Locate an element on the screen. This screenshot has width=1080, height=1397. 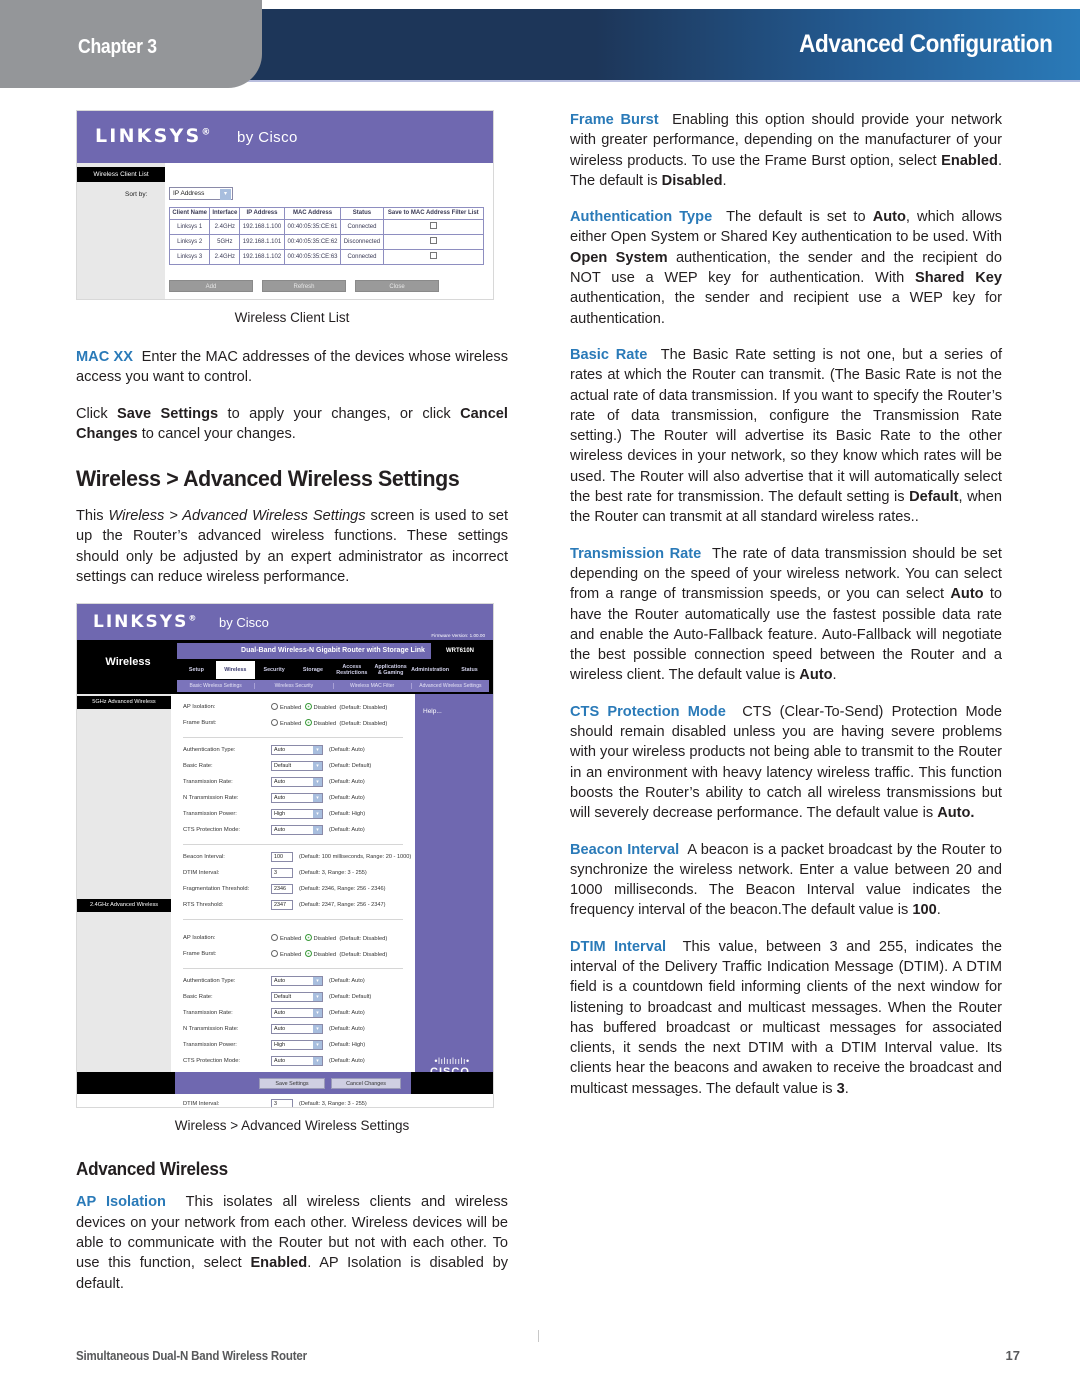
value-n-transmission-rate: Auto is located at coordinates (280, 1029).